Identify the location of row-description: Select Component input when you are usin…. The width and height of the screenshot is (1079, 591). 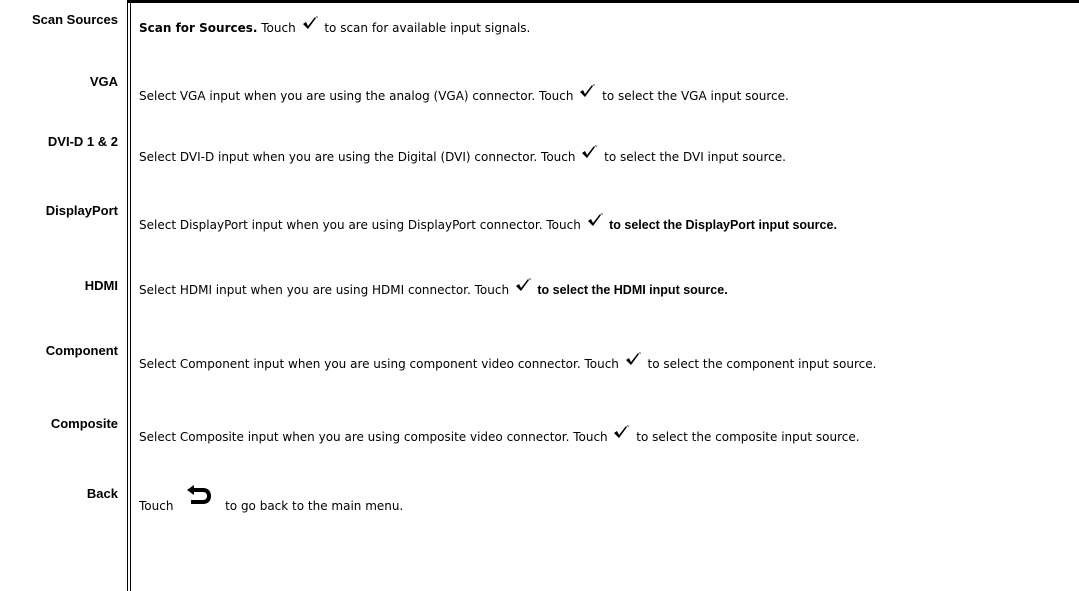
(507, 362).